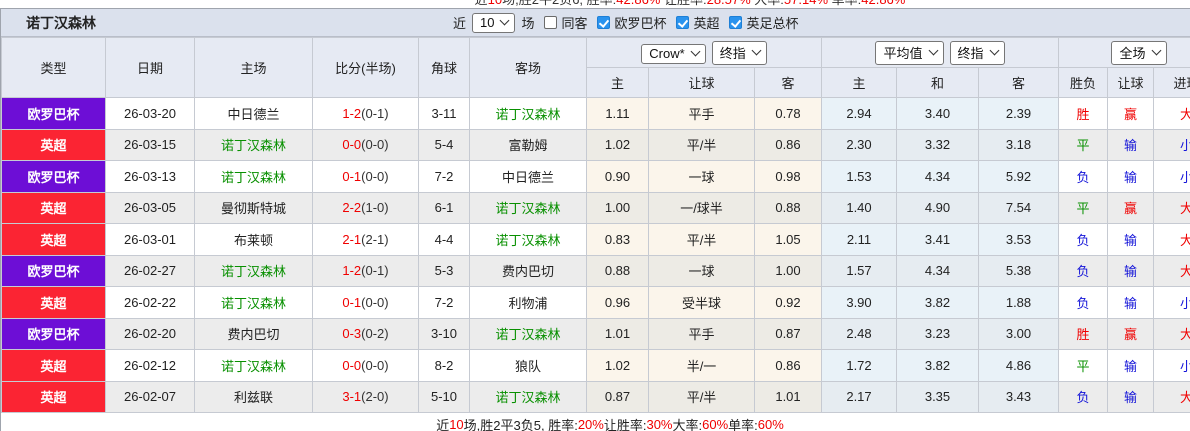  Describe the element at coordinates (150, 365) in the screenshot. I see `date-cell: 26-02-12` at that location.